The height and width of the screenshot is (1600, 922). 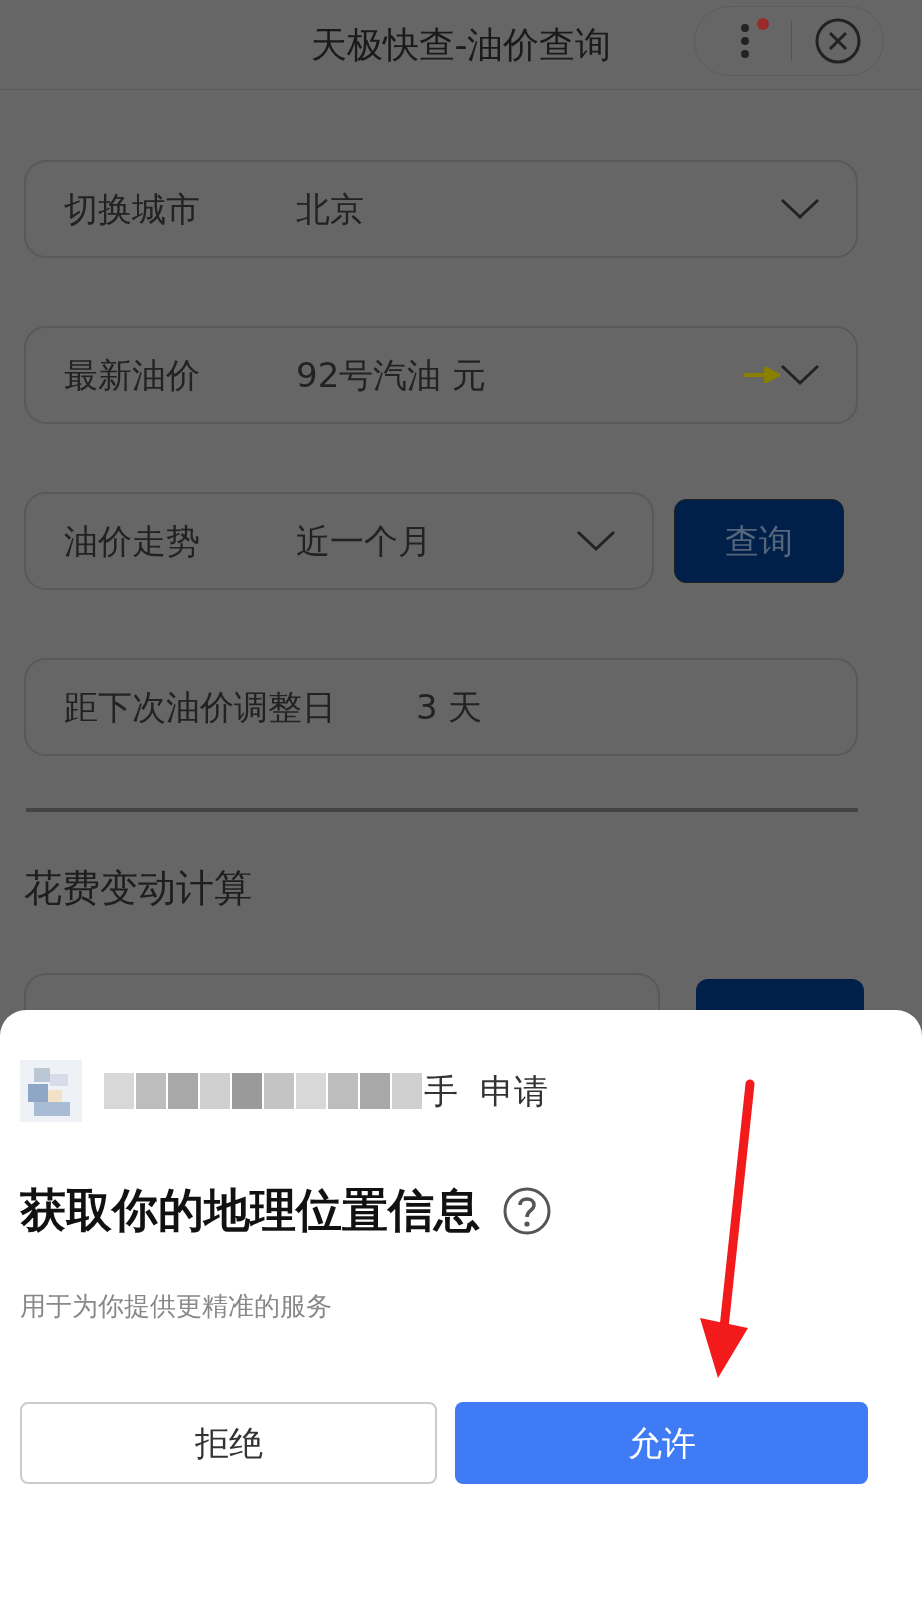 What do you see at coordinates (330, 209) in the screenshot?
I see `field-value: 北京` at bounding box center [330, 209].